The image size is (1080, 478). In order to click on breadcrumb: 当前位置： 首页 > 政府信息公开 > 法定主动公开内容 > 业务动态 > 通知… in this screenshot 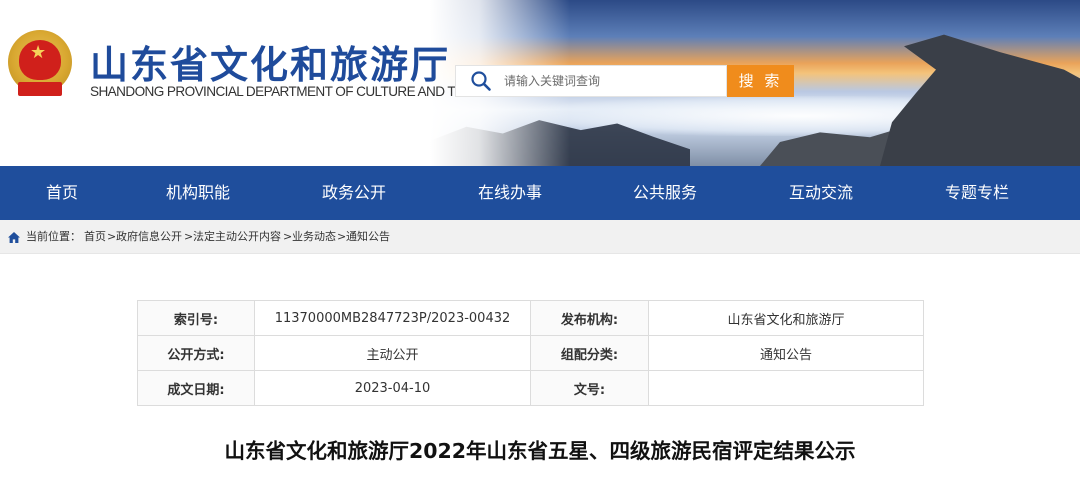, I will do `click(540, 237)`.